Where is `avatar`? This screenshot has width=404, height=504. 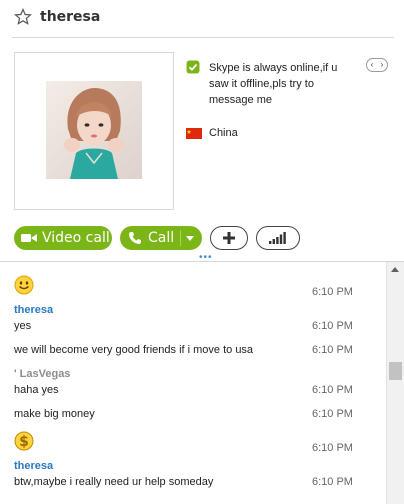
avatar is located at coordinates (94, 130).